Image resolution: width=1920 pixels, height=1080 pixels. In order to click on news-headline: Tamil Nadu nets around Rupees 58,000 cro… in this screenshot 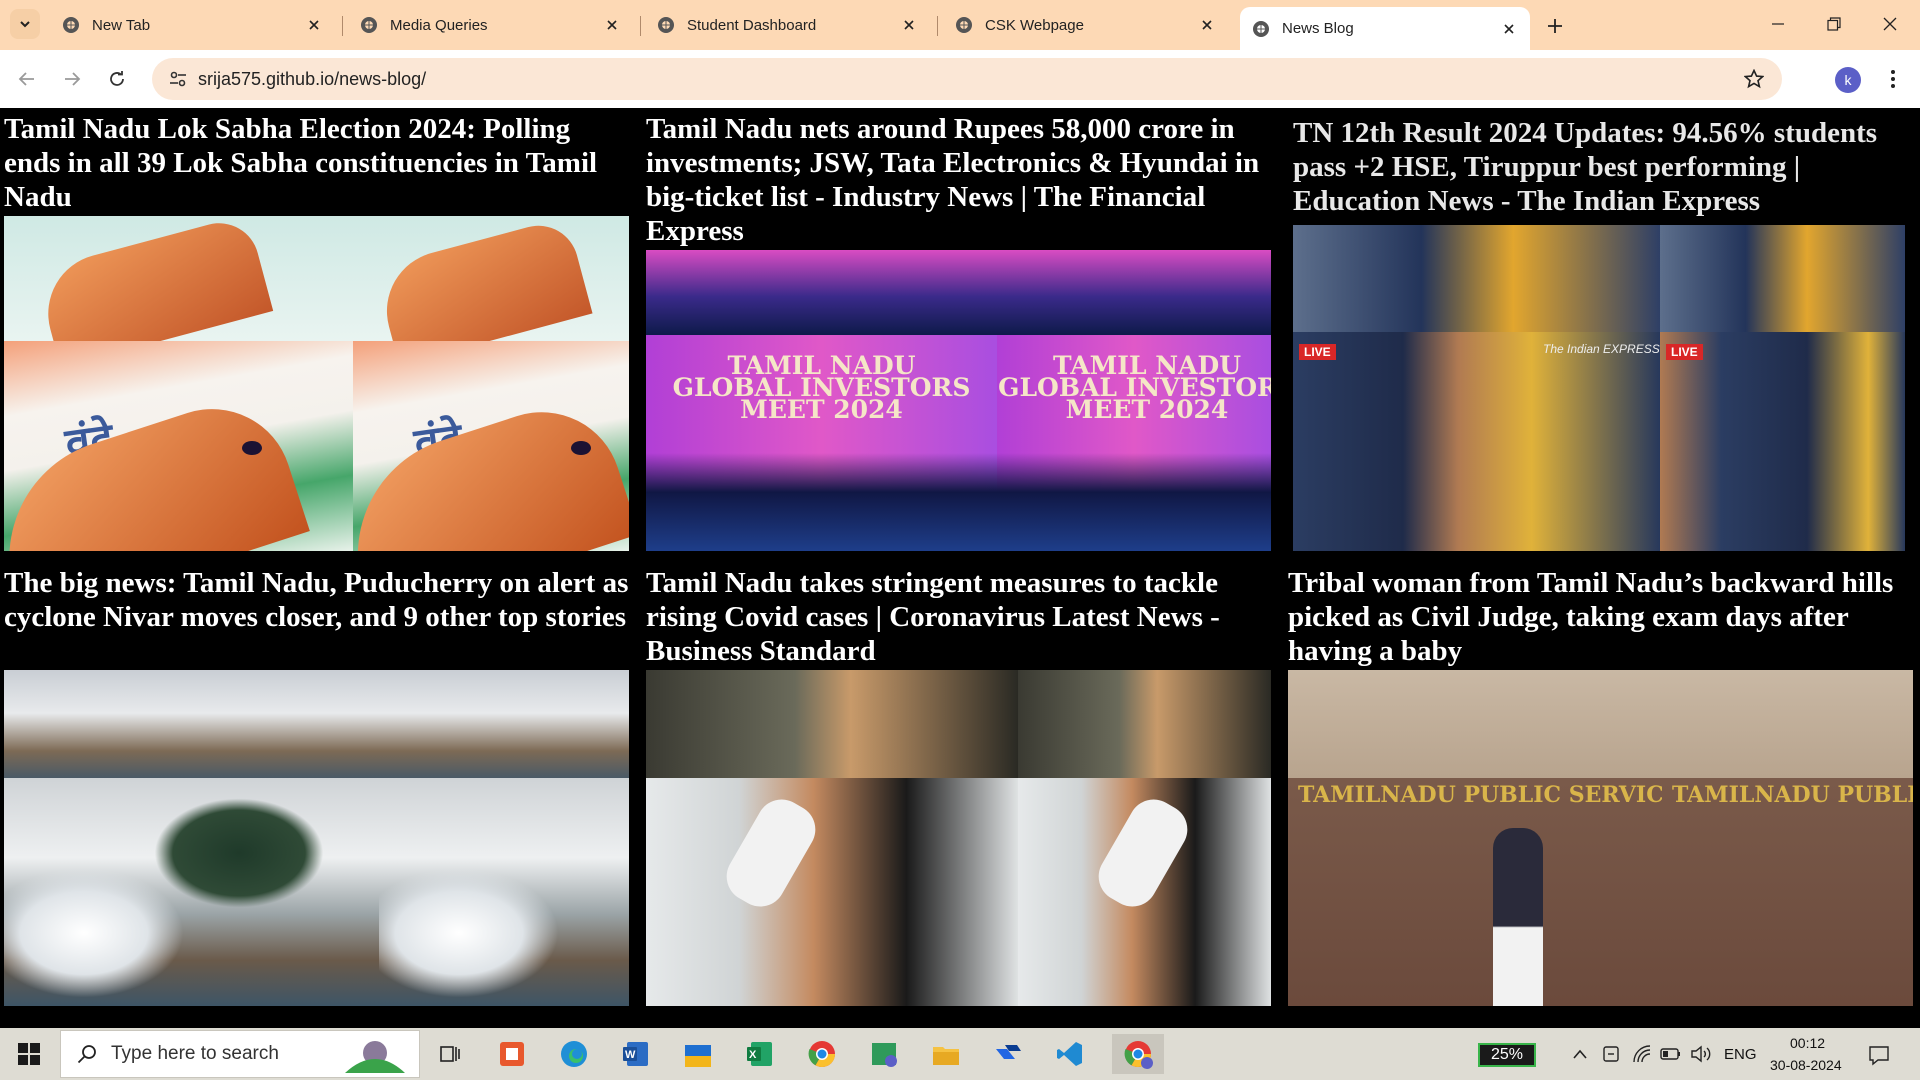, I will do `click(958, 180)`.